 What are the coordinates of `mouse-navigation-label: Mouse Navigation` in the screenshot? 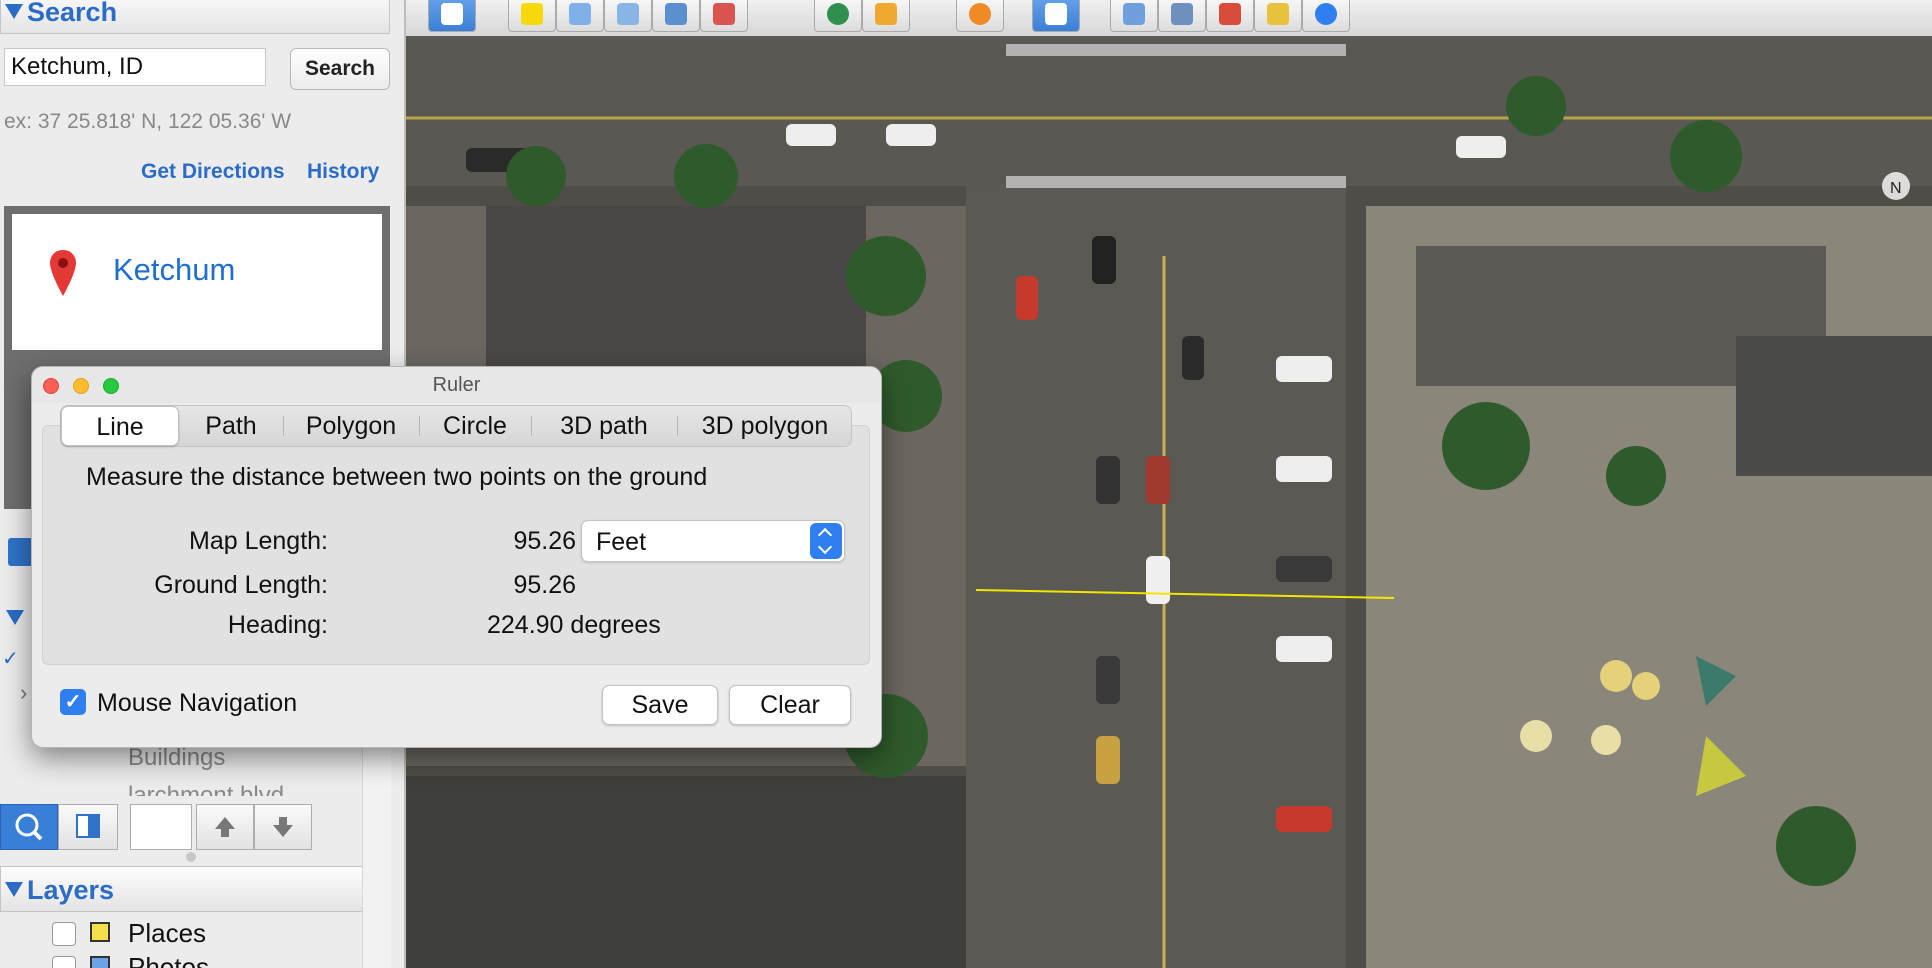 It's located at (197, 703).